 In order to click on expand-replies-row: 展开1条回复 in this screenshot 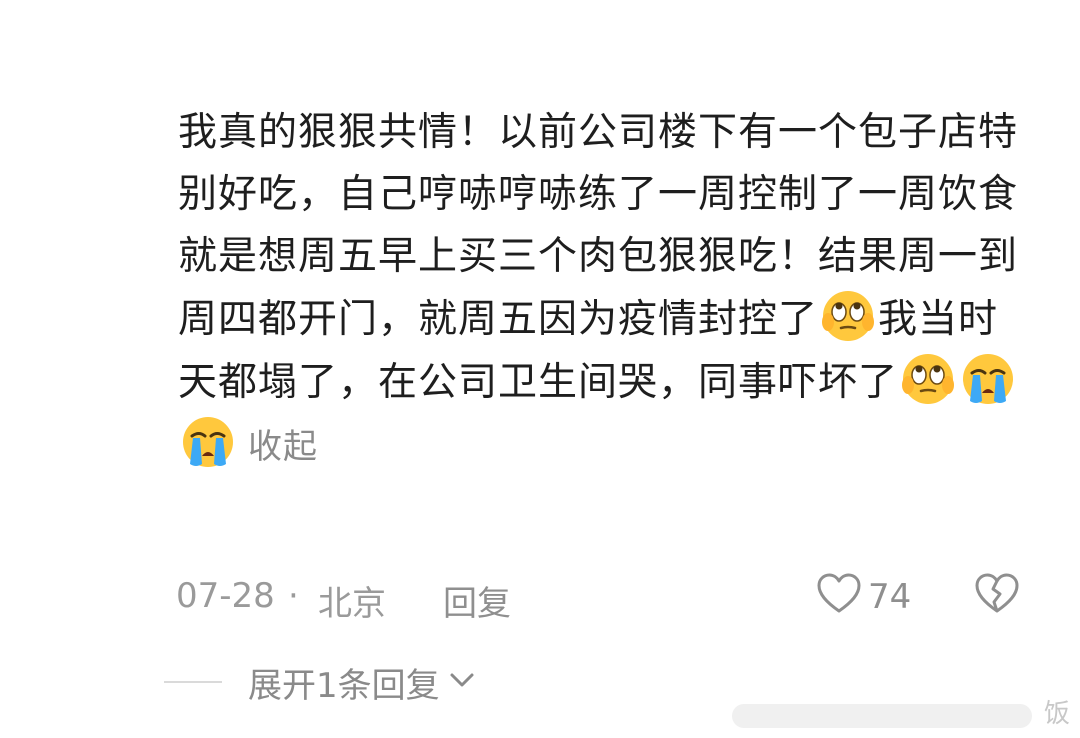, I will do `click(320, 682)`.